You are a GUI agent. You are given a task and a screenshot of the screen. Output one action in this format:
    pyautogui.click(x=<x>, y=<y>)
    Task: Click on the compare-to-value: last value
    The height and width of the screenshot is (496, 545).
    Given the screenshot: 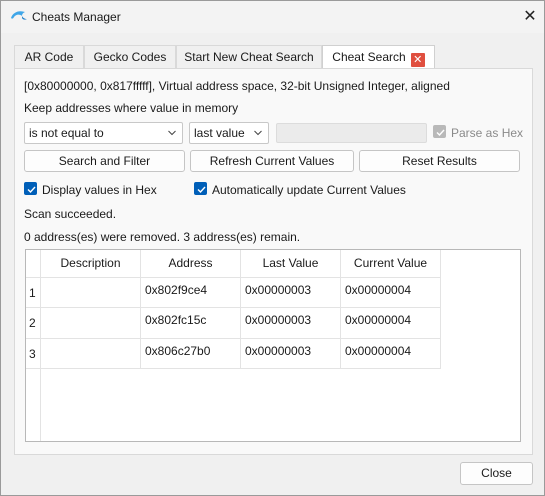 What is the action you would take?
    pyautogui.click(x=219, y=133)
    